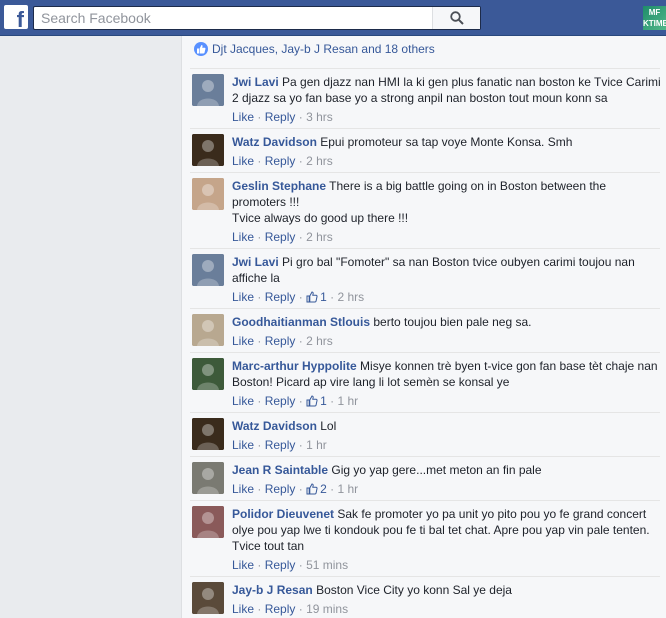  What do you see at coordinates (280, 470) in the screenshot?
I see `commenter-name: Jean R Saintable` at bounding box center [280, 470].